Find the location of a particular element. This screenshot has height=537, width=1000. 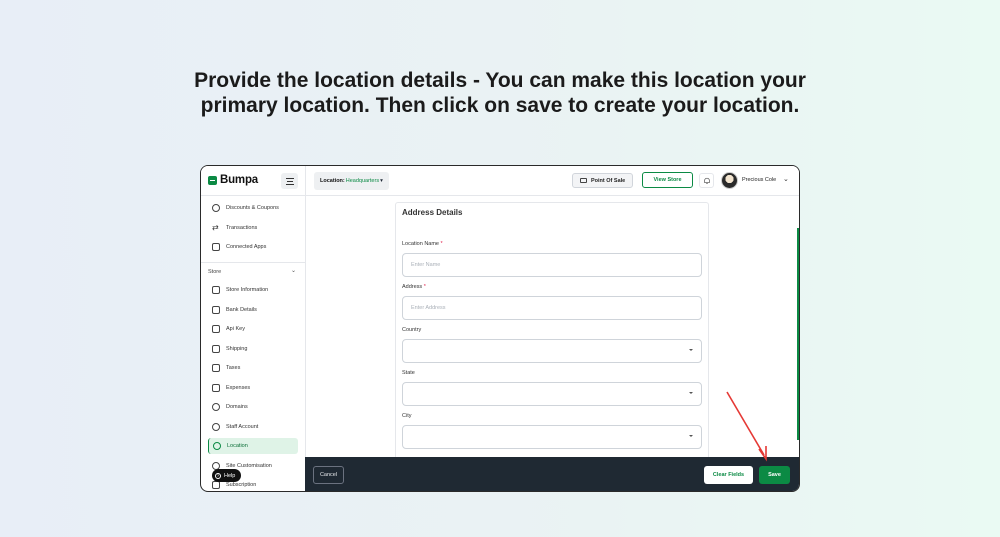

section-divider is located at coordinates (253, 262).